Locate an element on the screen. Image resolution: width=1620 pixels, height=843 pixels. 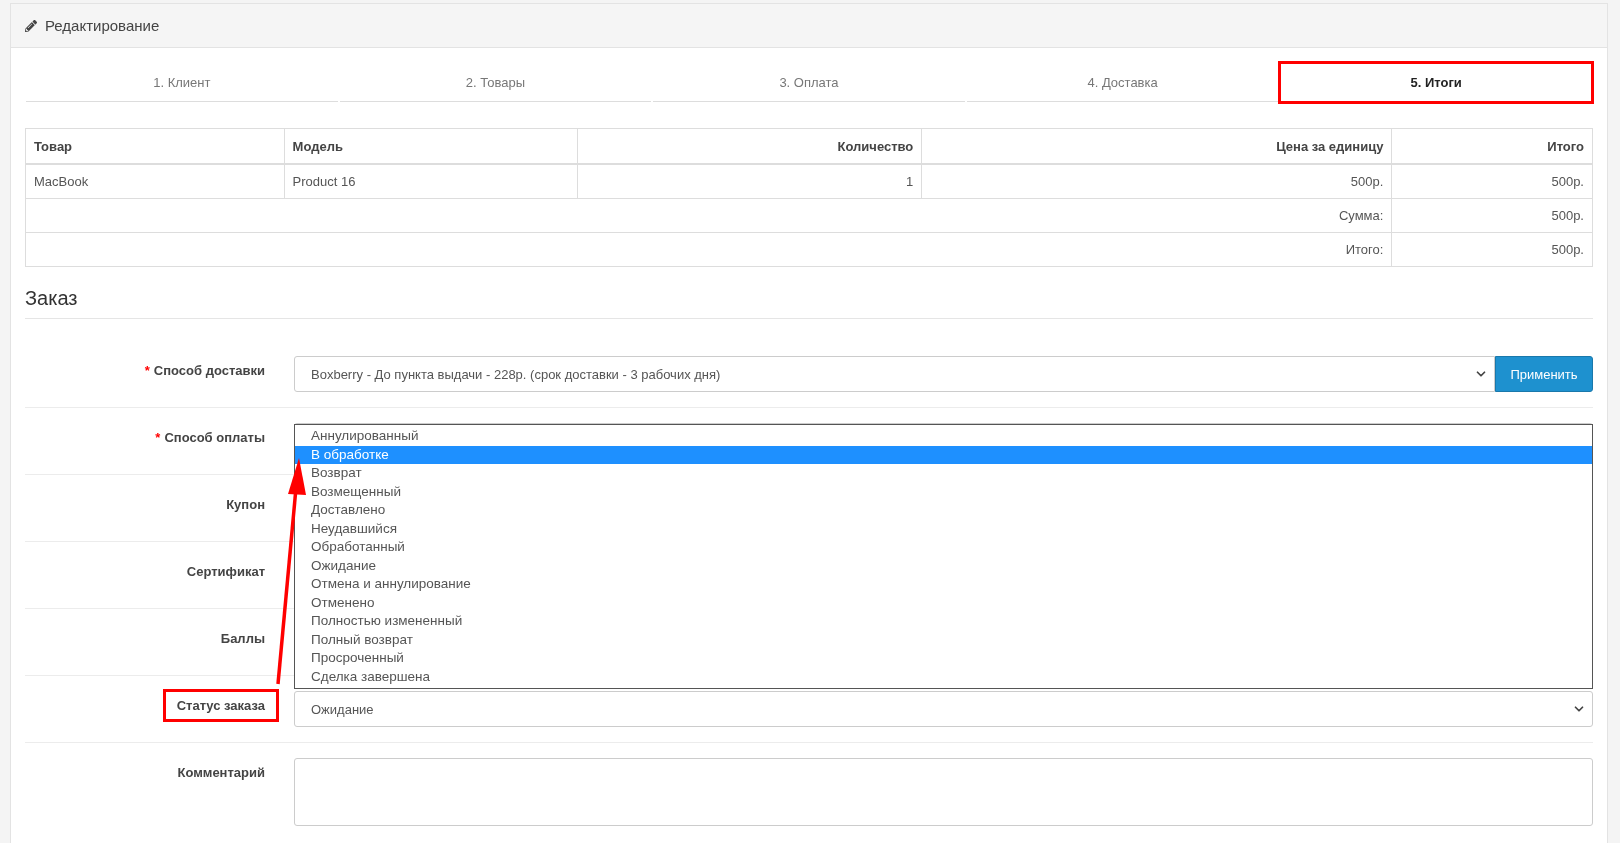
column-header: Цена за единицу is located at coordinates (1156, 146).